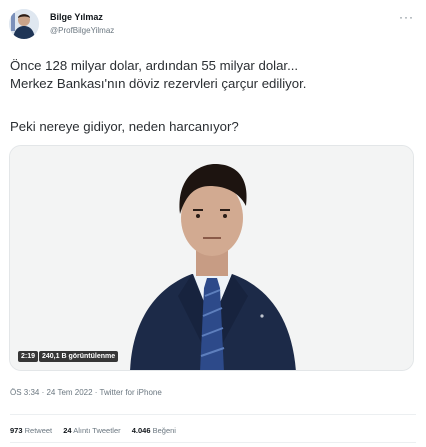  What do you see at coordinates (31, 430) in the screenshot?
I see `retweet-count: 973 Retweet` at bounding box center [31, 430].